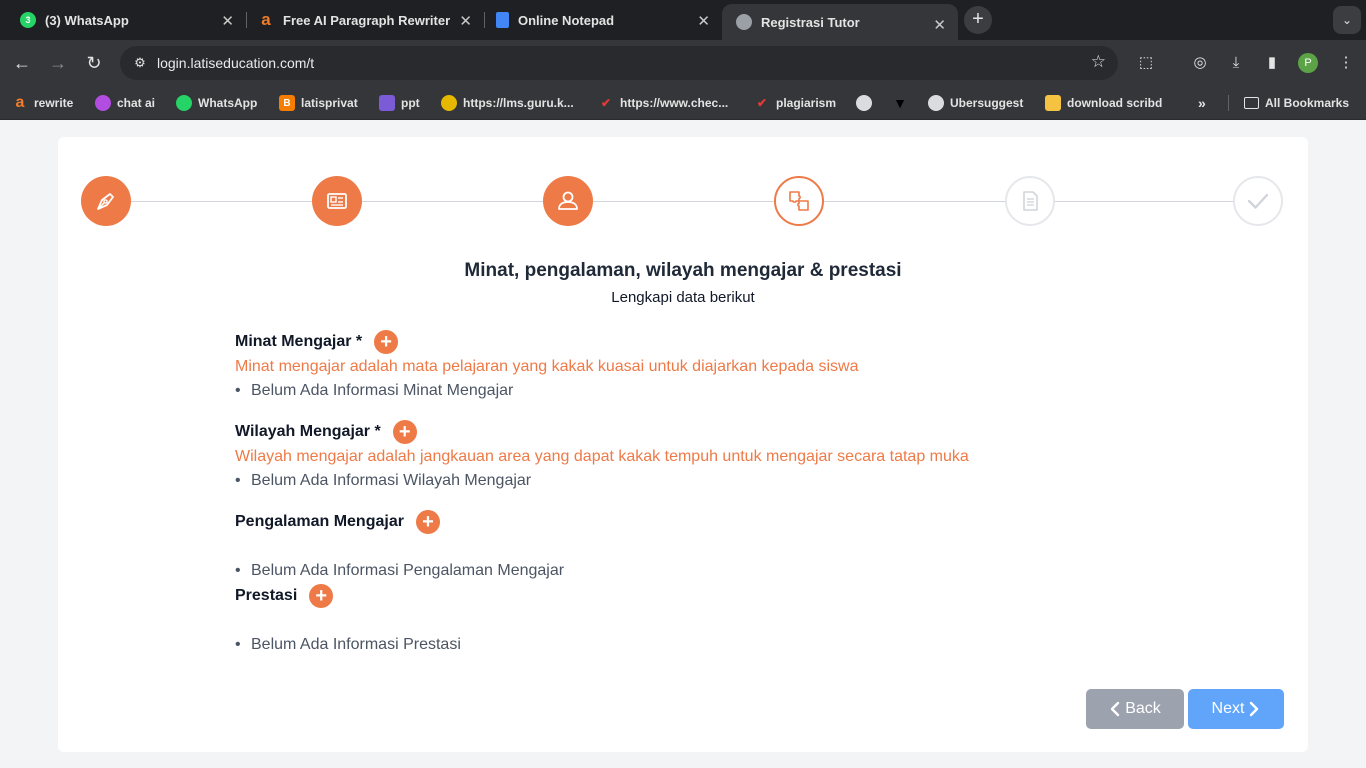 Image resolution: width=1366 pixels, height=768 pixels. Describe the element at coordinates (685, 645) in the screenshot. I see `list-item: Belum Ada Informasi Prestasi` at that location.